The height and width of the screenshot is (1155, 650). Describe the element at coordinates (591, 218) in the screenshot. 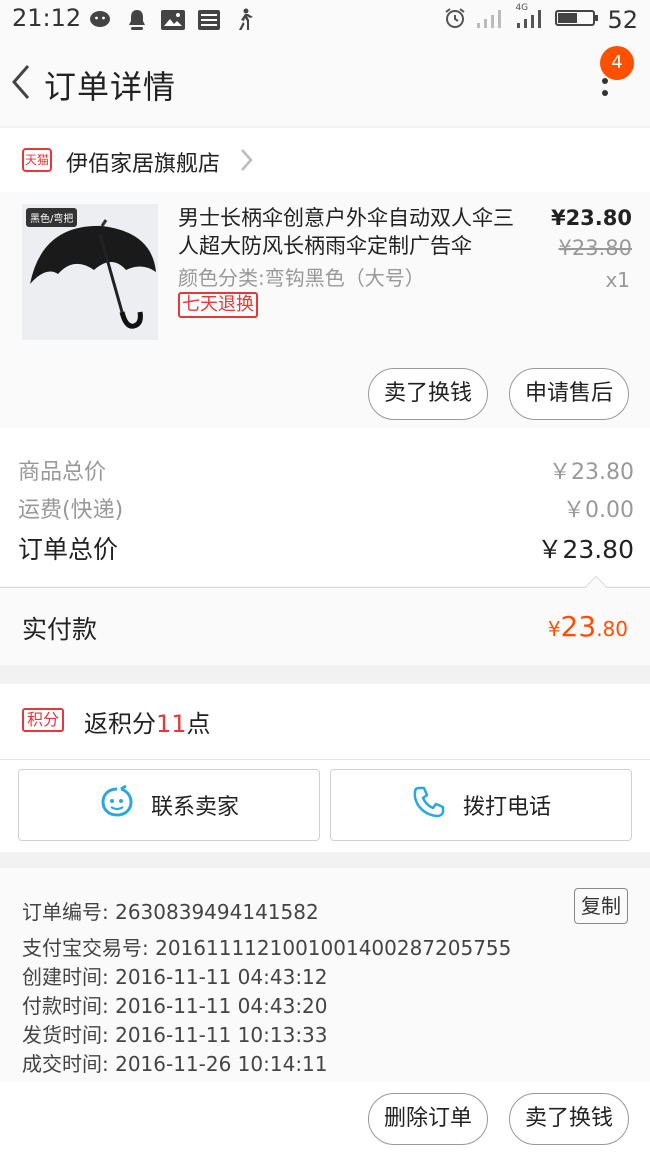

I see `product-price: ¥23.80` at that location.